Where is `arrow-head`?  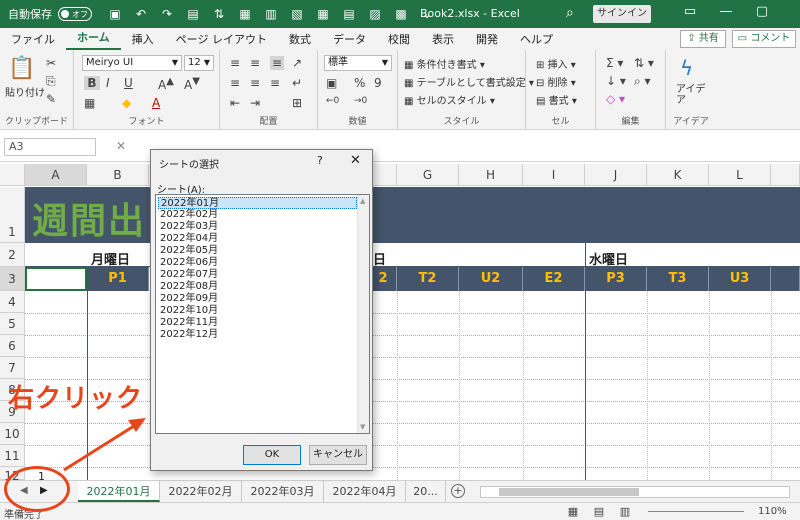 arrow-head is located at coordinates (137, 425).